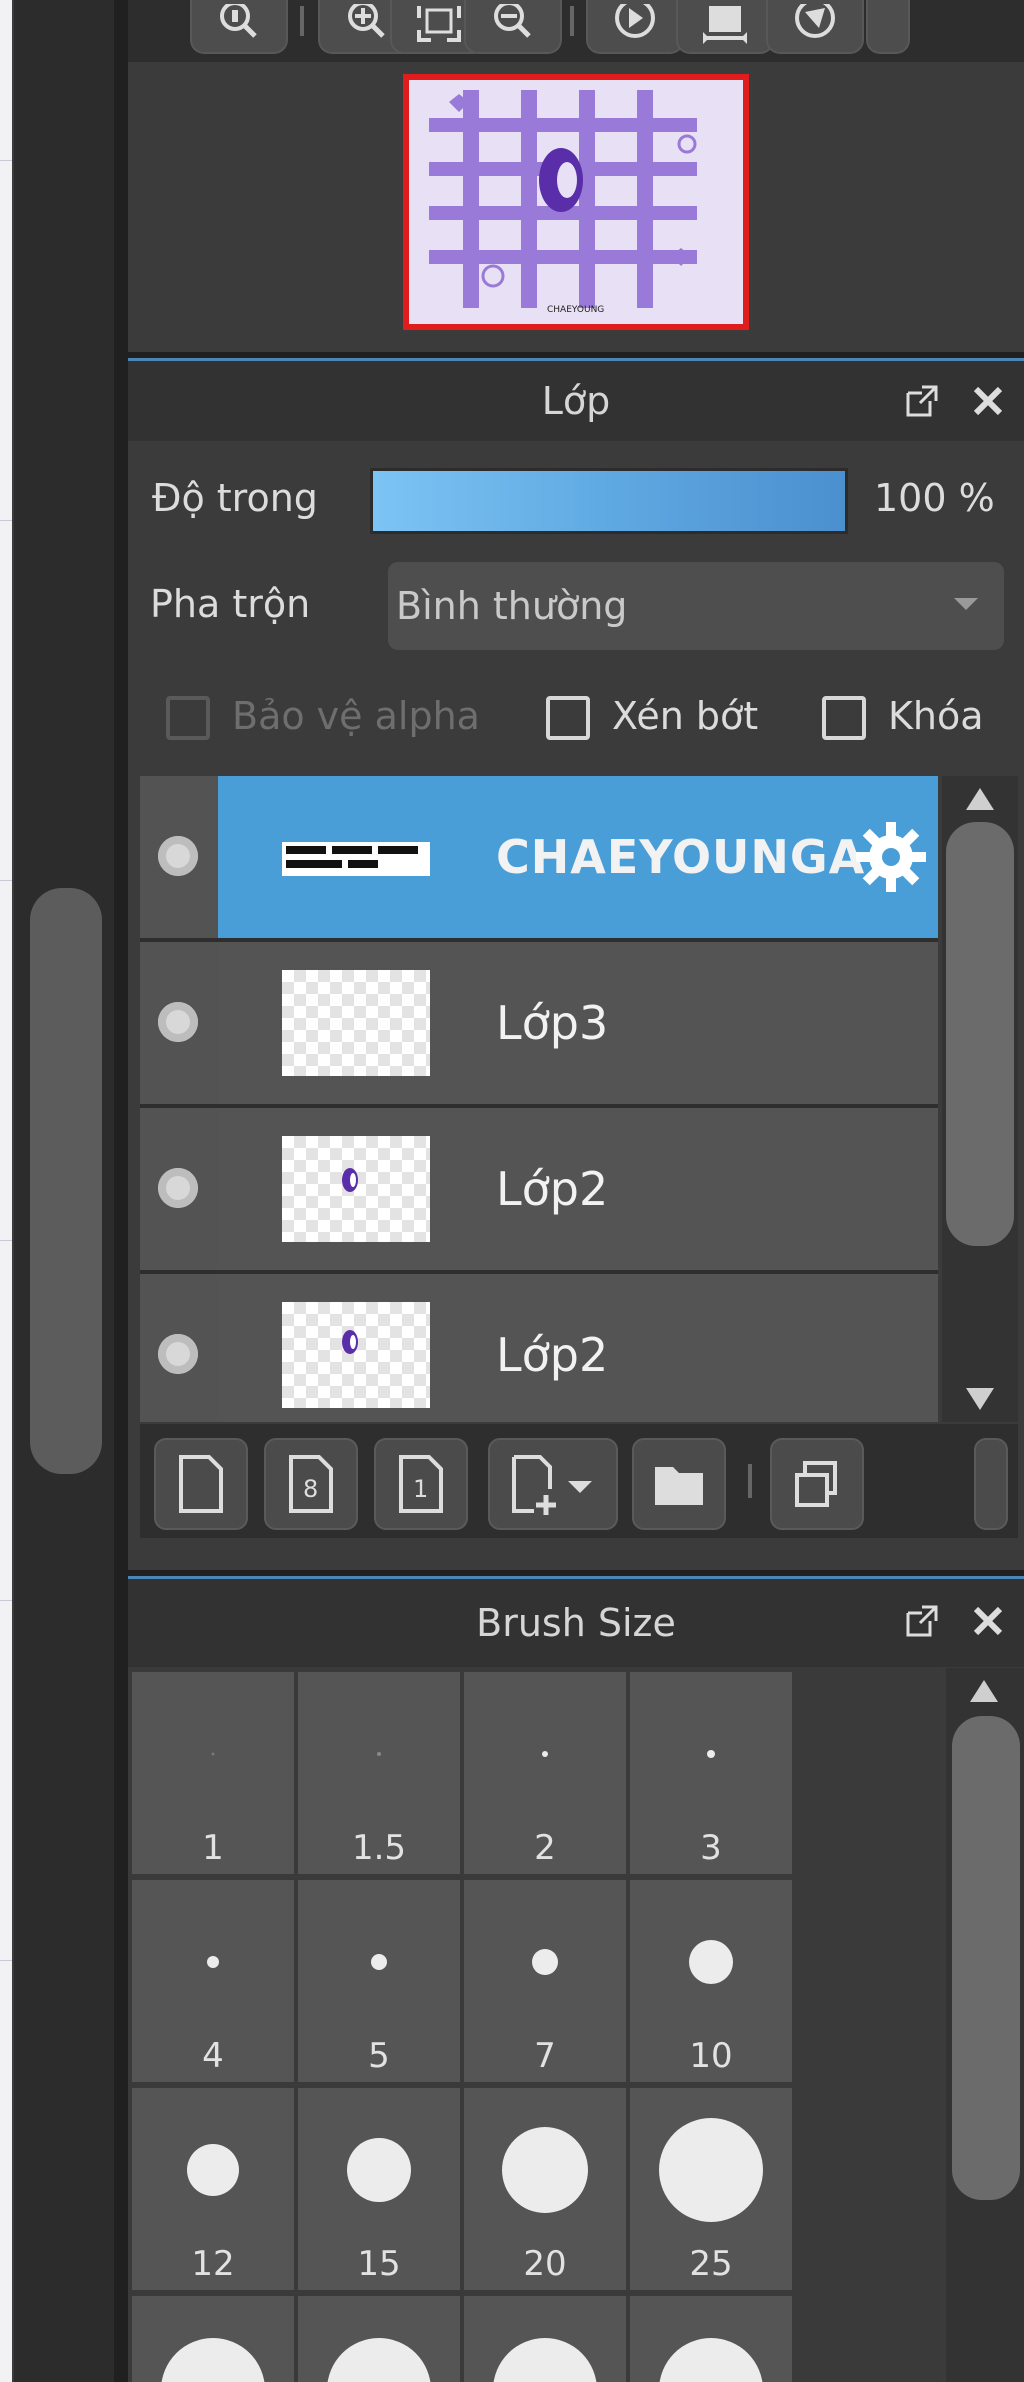 The height and width of the screenshot is (2382, 1024). What do you see at coordinates (980, 1034) in the screenshot?
I see `layer-list-scrollbar-thumb` at bounding box center [980, 1034].